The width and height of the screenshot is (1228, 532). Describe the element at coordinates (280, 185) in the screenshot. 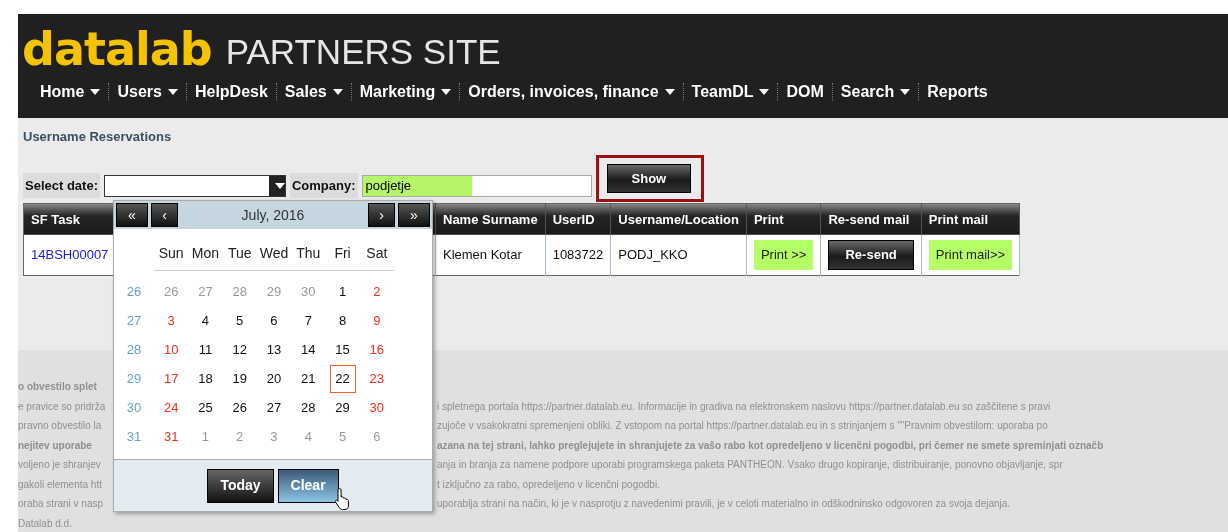

I see `caret-icon` at that location.